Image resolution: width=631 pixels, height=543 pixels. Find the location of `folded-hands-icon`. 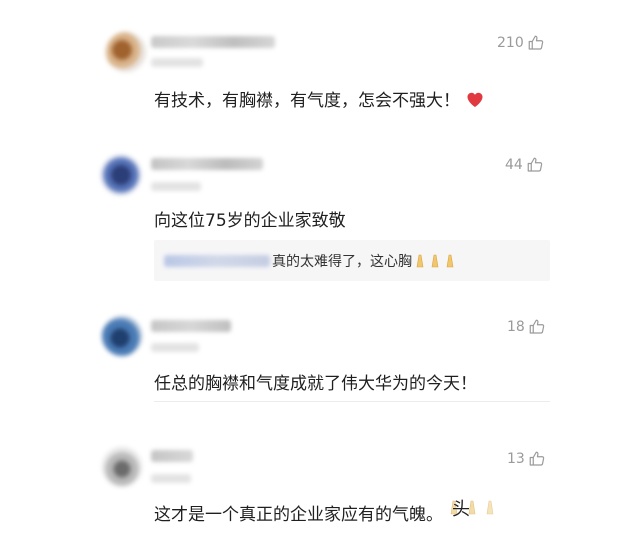

folded-hands-icon is located at coordinates (435, 261).